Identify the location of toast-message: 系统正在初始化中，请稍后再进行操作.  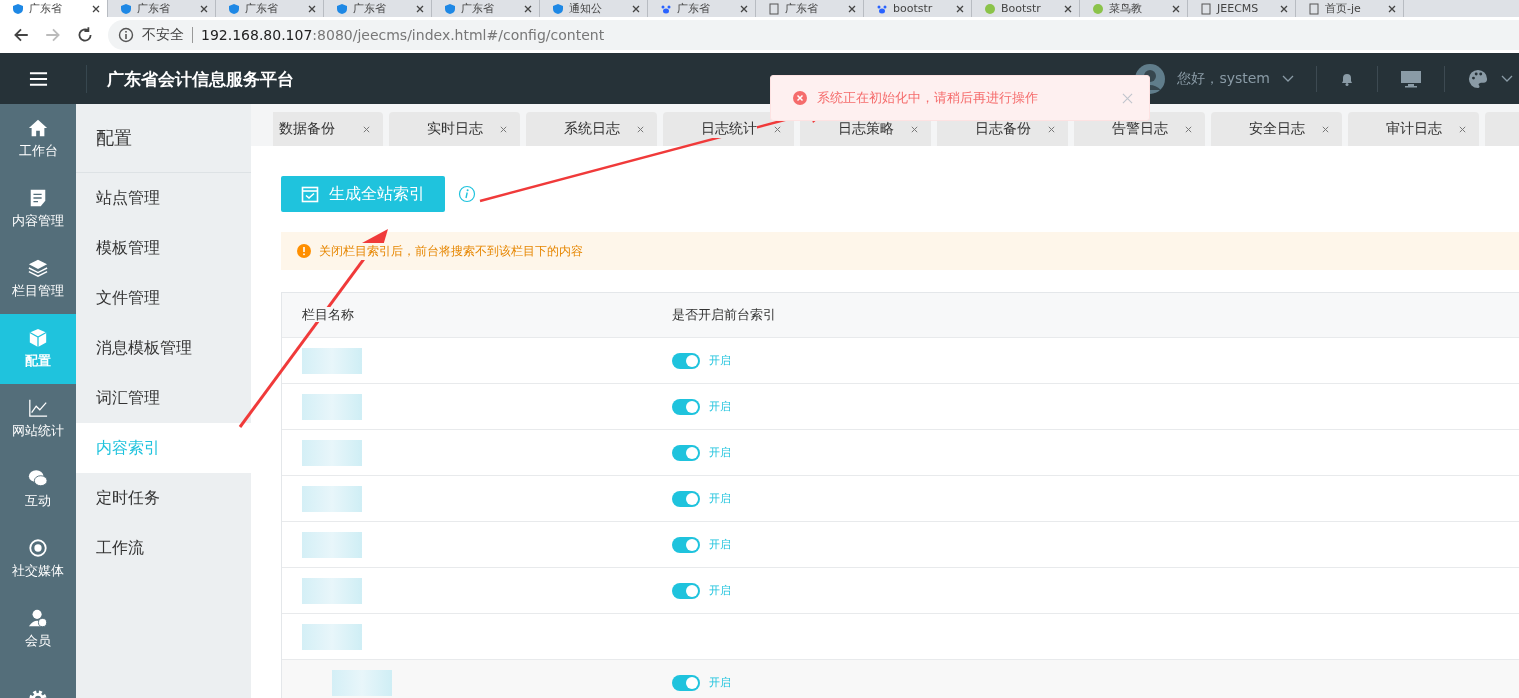
(928, 98).